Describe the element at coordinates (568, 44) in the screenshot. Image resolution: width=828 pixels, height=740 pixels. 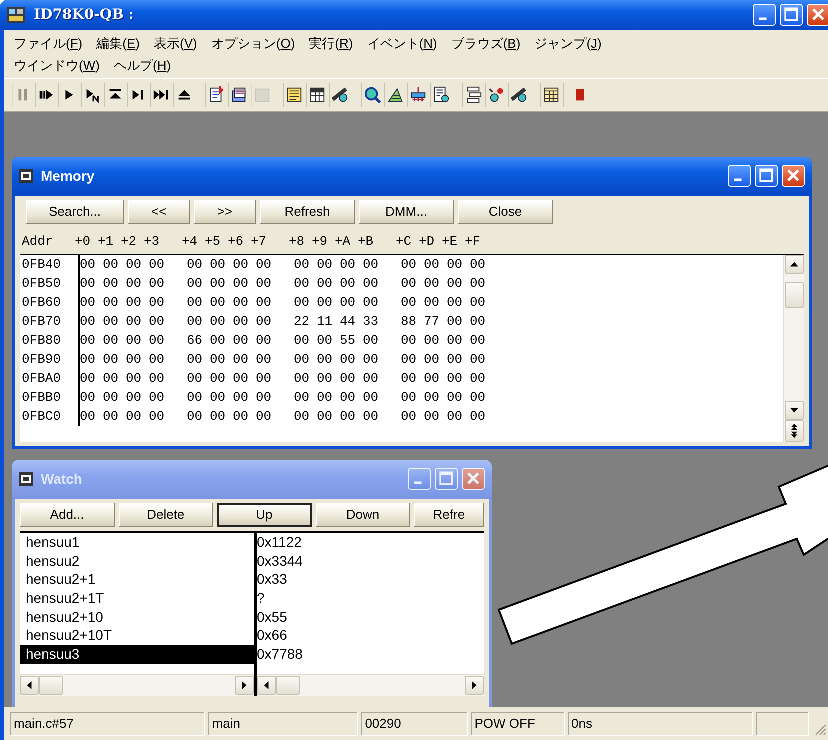
I see `menu-item: ジャンプ(J)` at that location.